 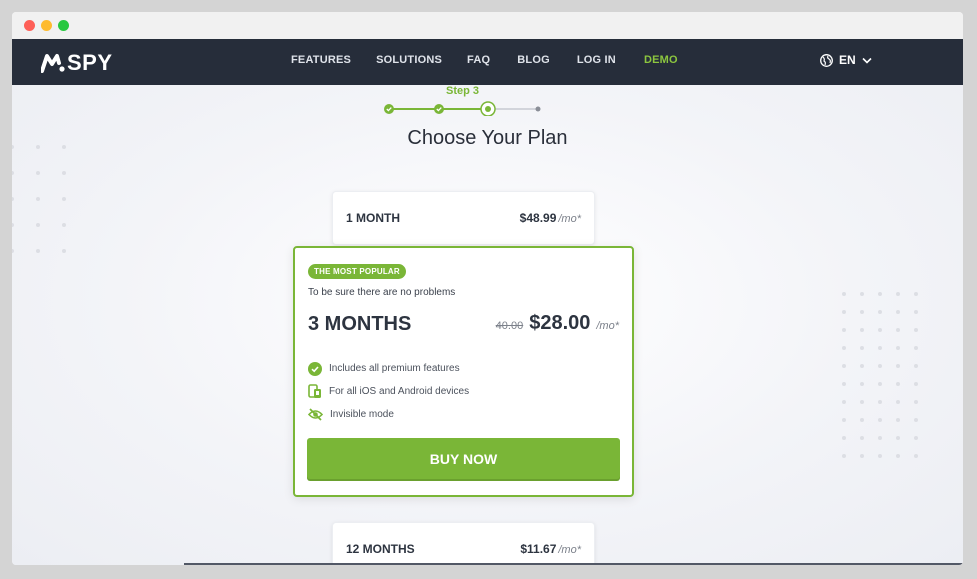 I want to click on plan-name: 3 MONTHS, so click(x=360, y=324).